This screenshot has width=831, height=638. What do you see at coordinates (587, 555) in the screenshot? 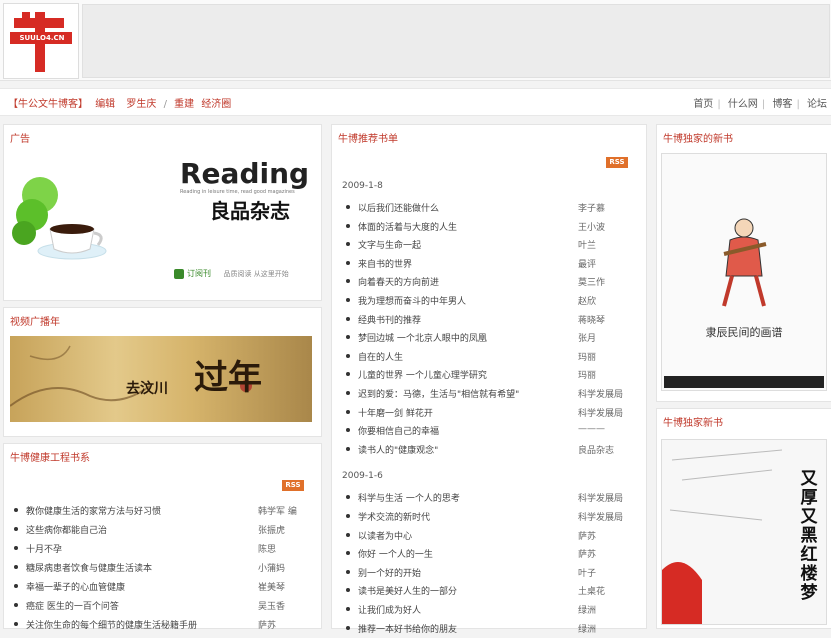
I see `book-author: 萨苏` at bounding box center [587, 555].